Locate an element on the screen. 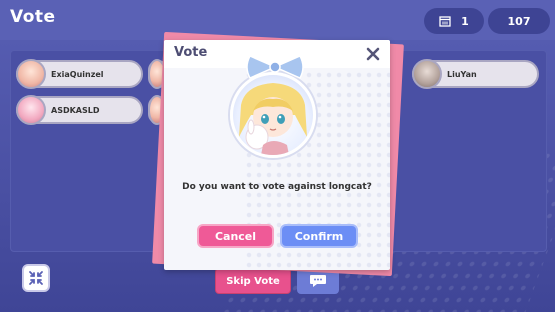  cancel-button: Cancel is located at coordinates (235, 236).